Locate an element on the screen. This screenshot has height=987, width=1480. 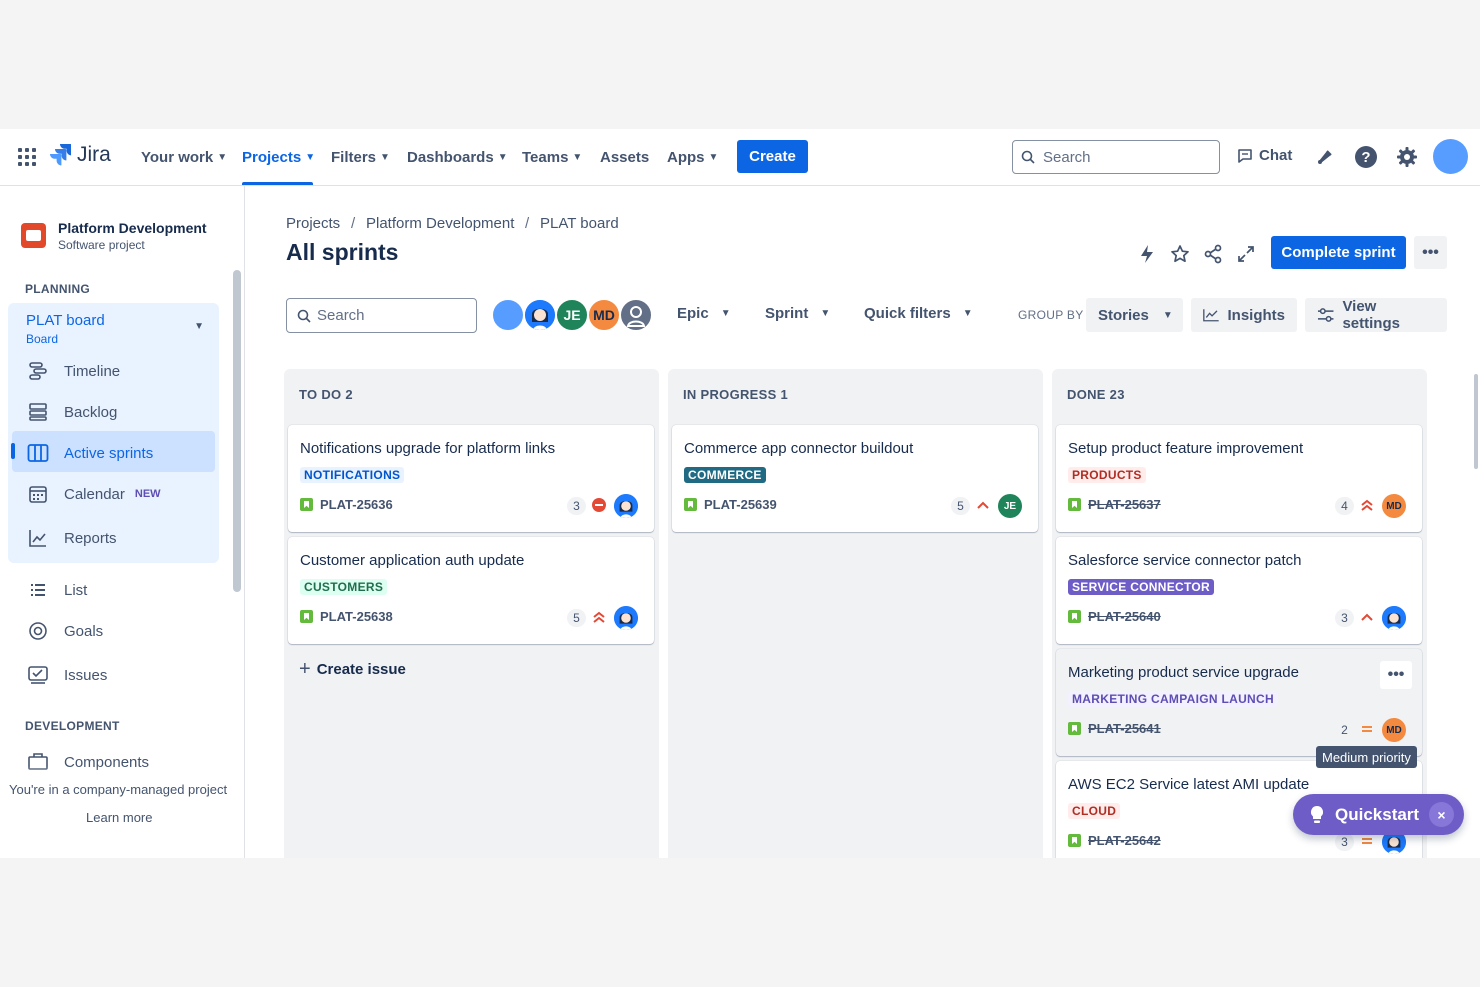
sidebar-item-goals: Goals is located at coordinates (64, 631).